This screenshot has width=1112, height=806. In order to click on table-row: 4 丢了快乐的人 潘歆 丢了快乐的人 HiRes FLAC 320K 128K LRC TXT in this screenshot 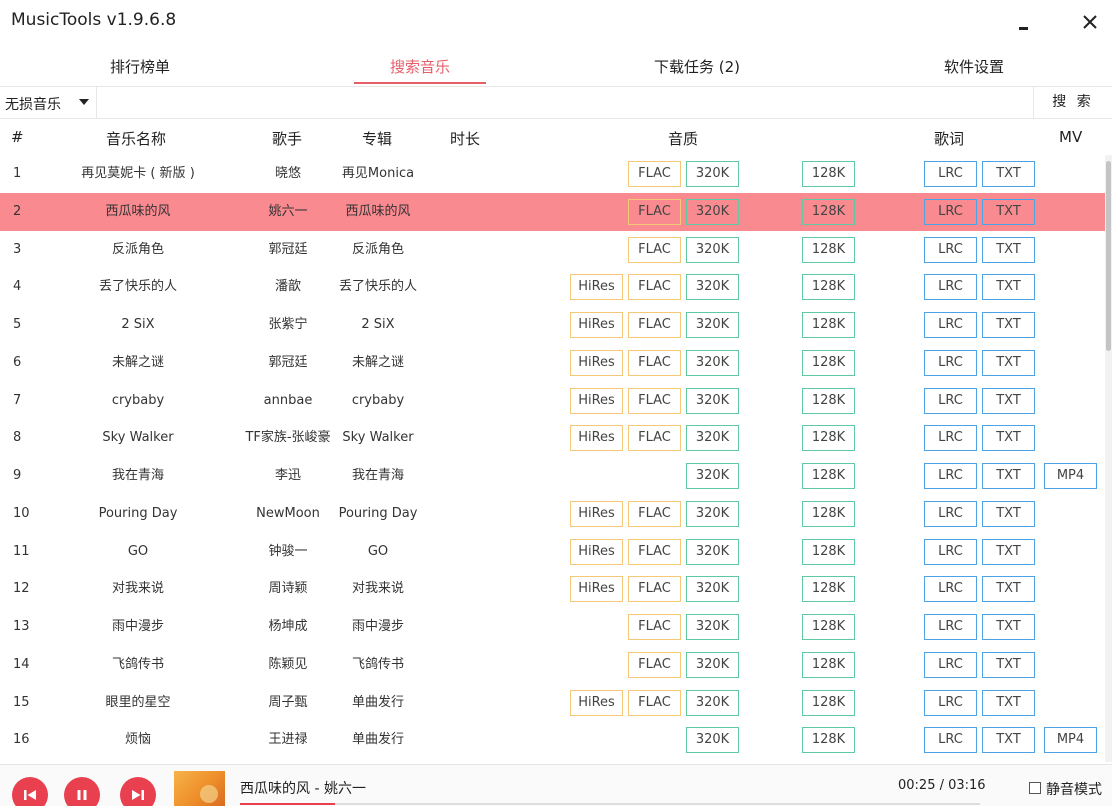, I will do `click(552, 287)`.